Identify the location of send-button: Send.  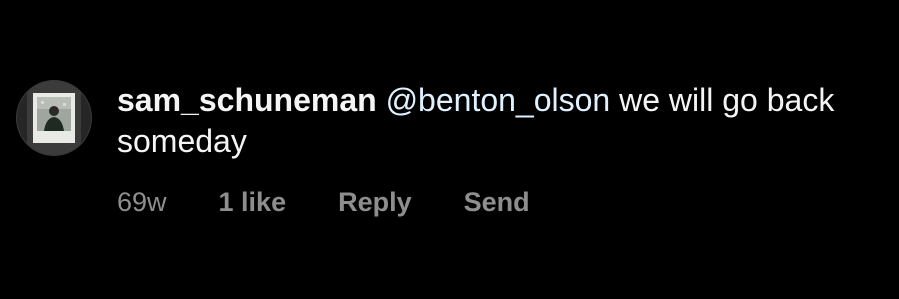
(497, 202).